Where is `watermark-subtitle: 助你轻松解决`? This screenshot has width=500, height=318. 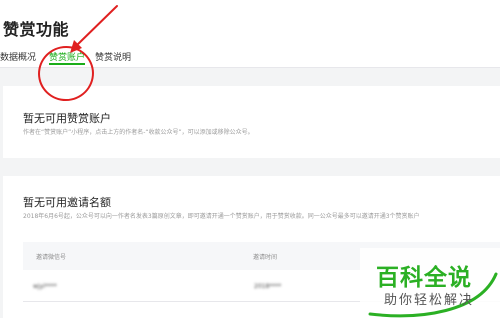 watermark-subtitle: 助你轻松解决 is located at coordinates (429, 300).